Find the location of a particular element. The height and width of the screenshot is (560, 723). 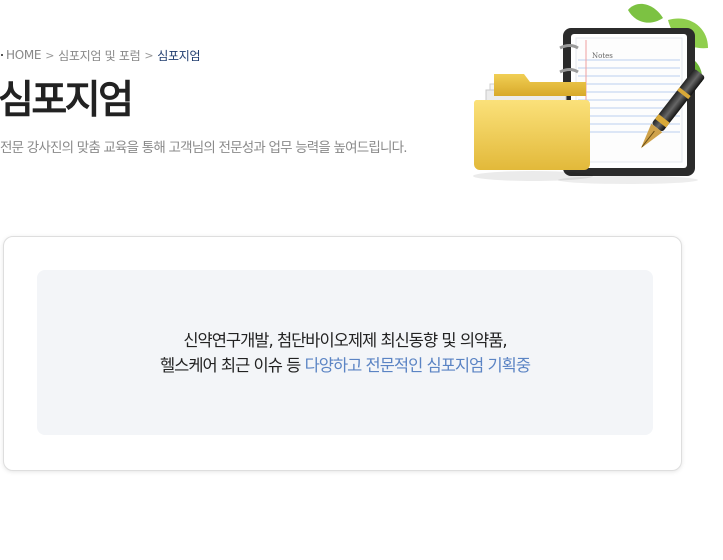

info-line-2: 헬스케어 최근 이슈 등 다양하고 전문적인 심포지엄 기획중 is located at coordinates (345, 365).